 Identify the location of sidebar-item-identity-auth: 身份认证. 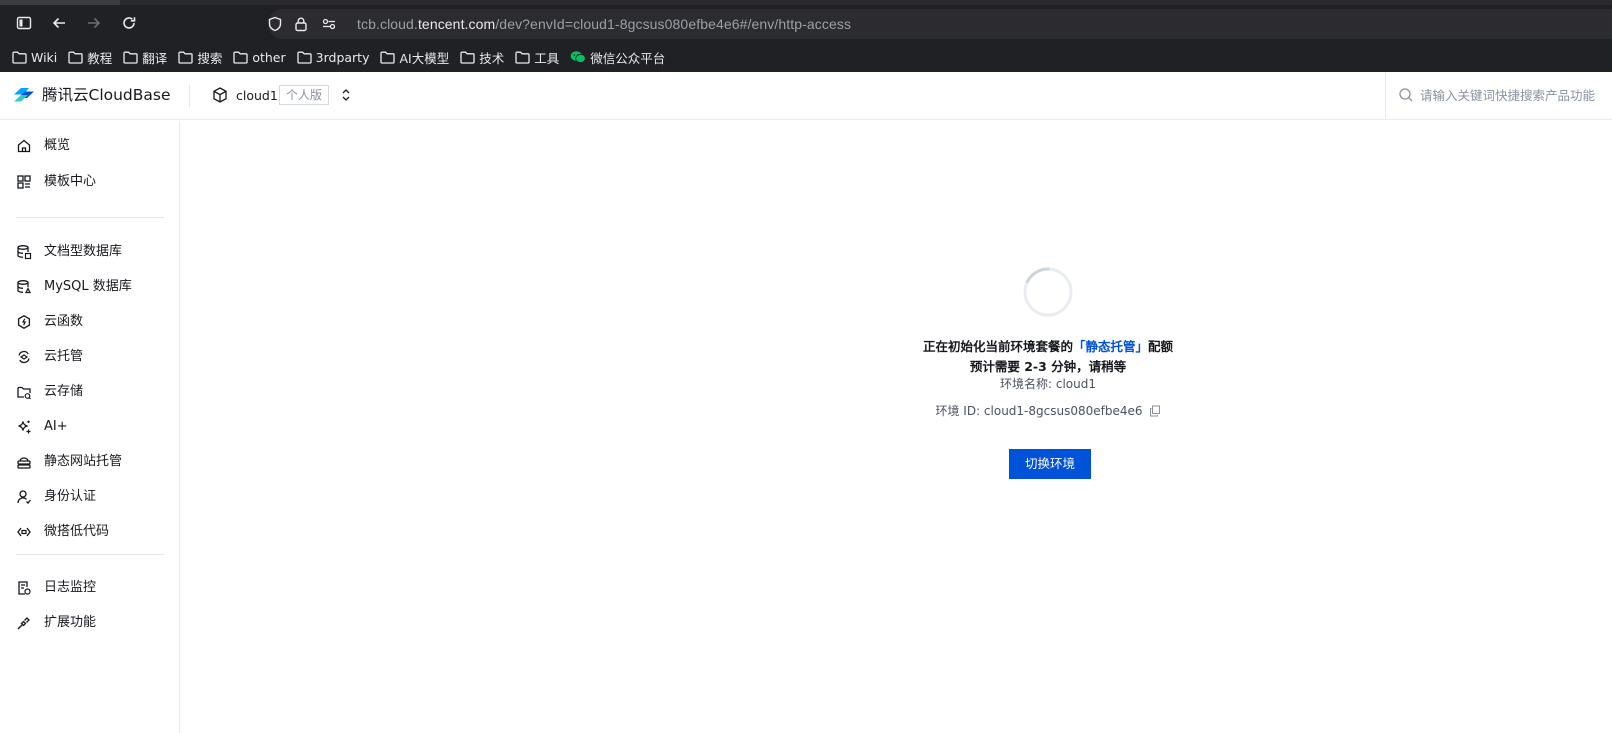
(89, 497).